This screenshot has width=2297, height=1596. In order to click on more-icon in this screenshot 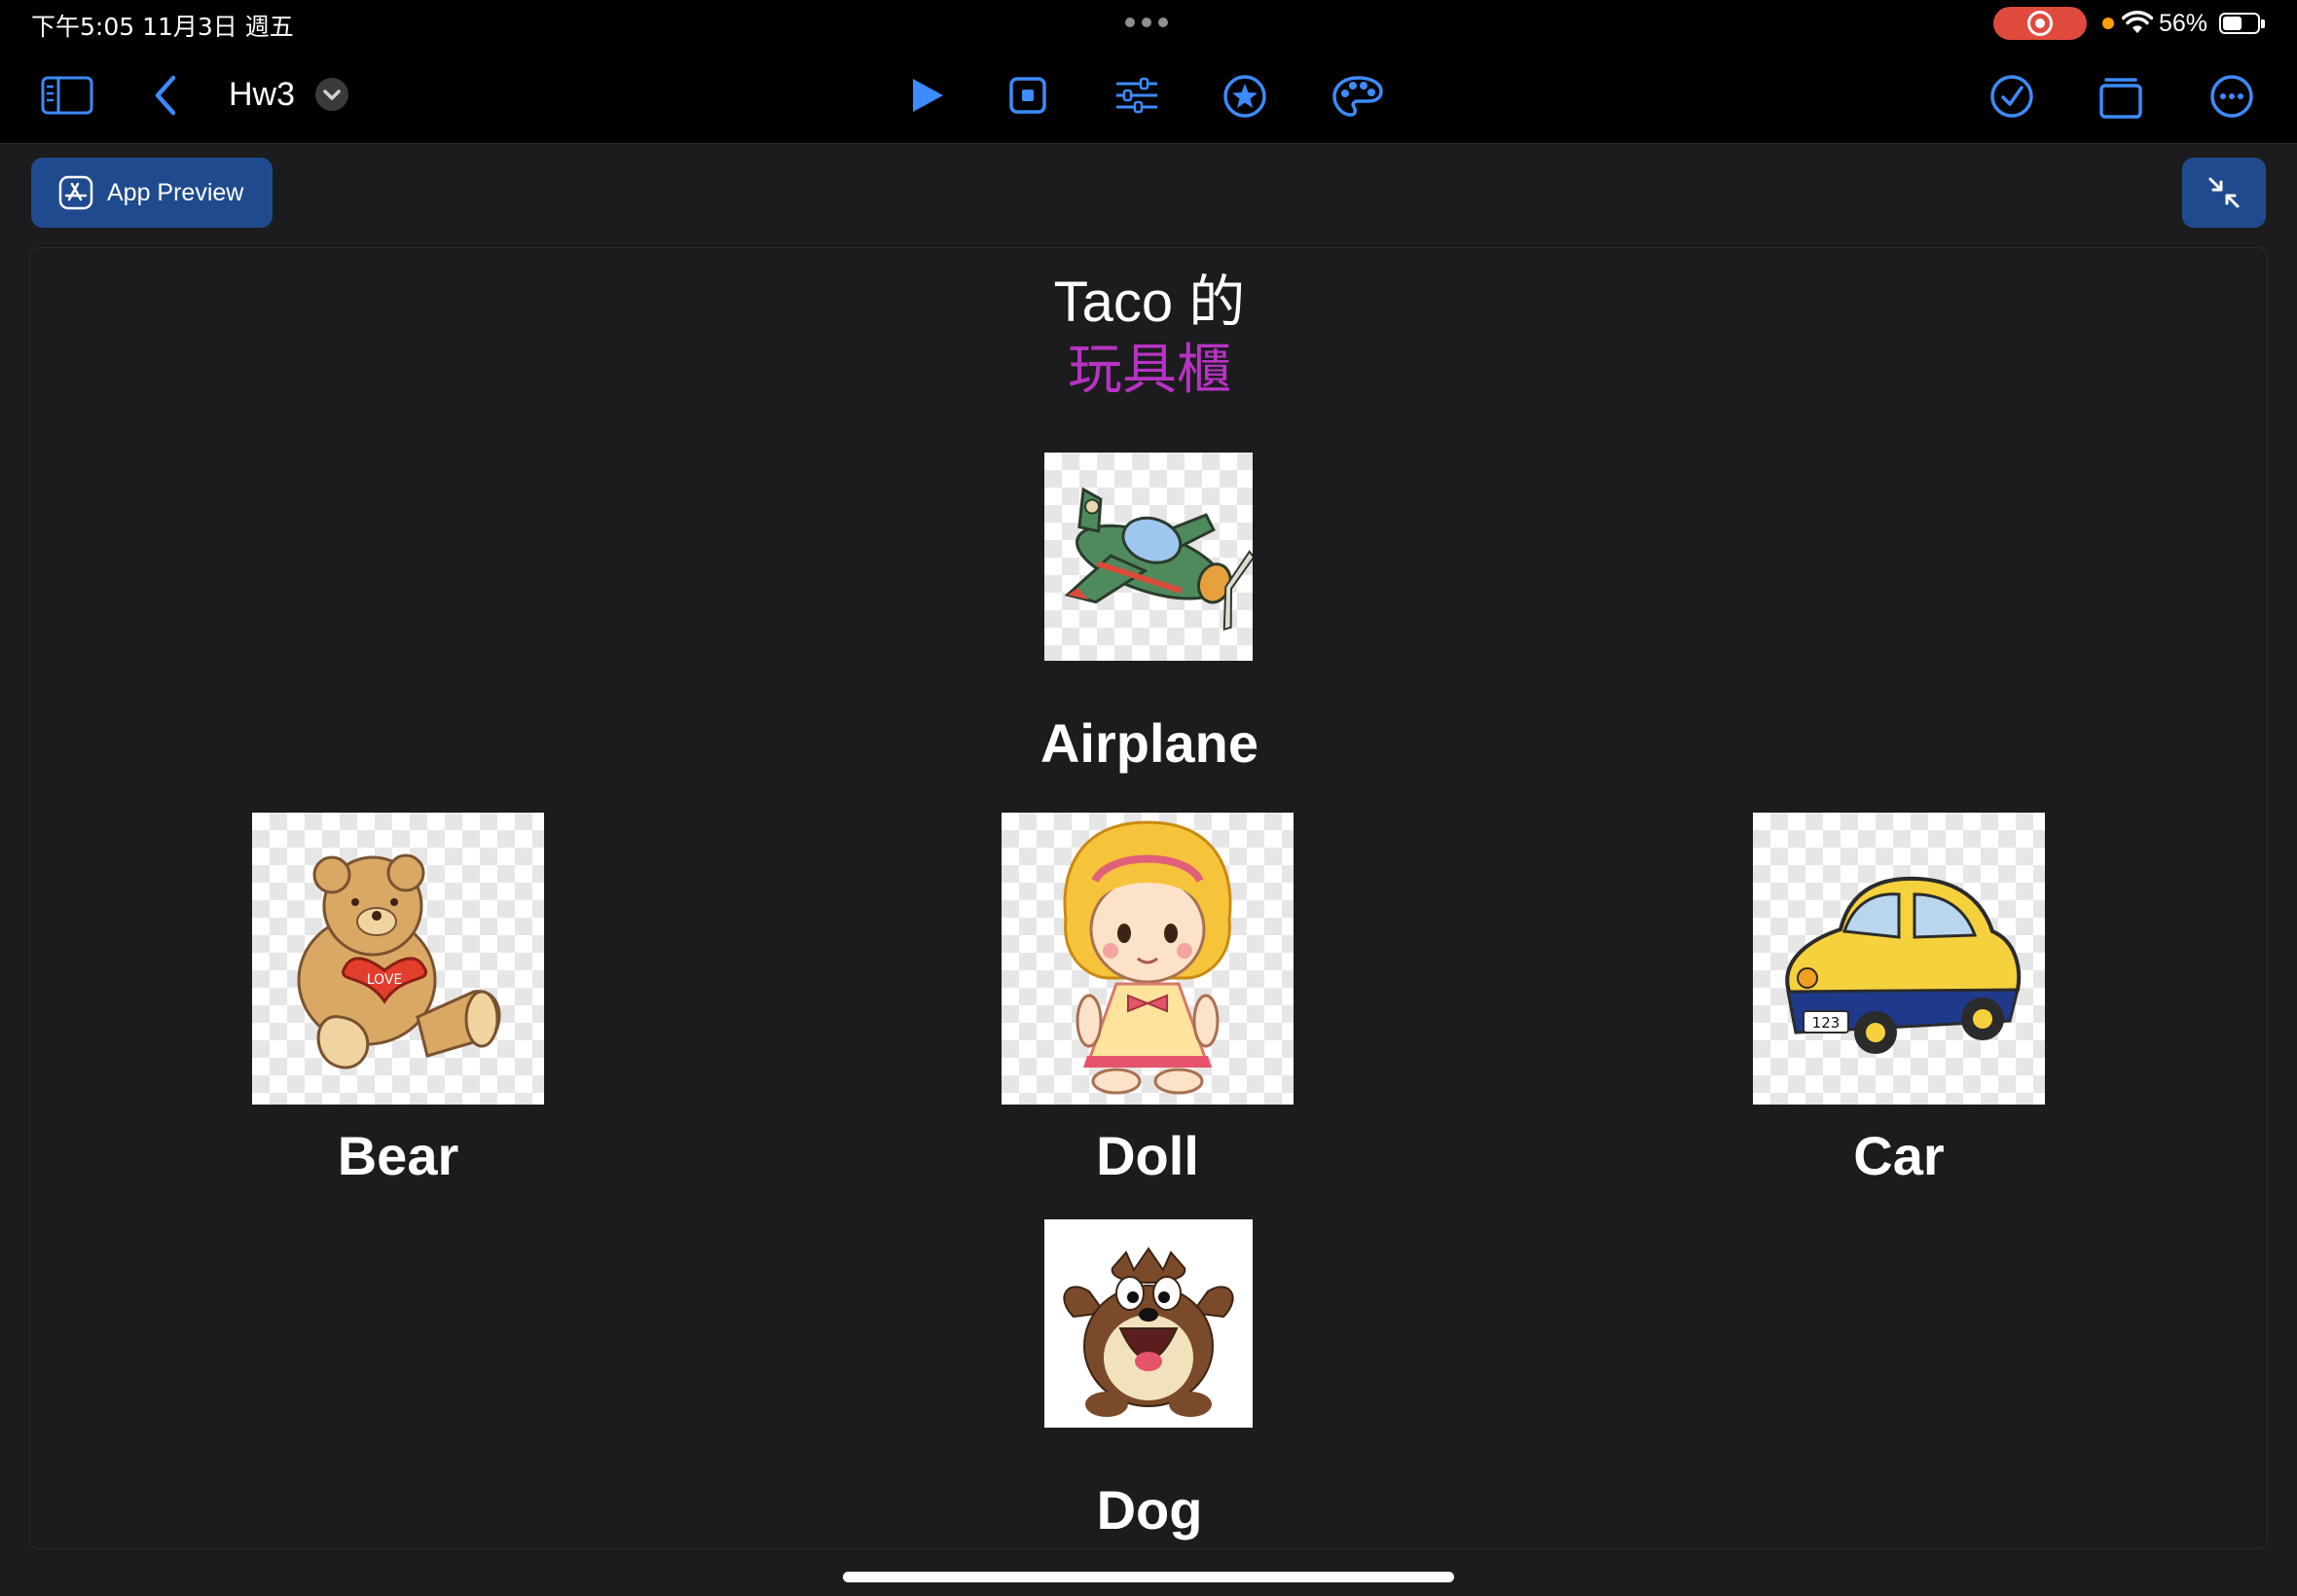, I will do `click(2232, 97)`.